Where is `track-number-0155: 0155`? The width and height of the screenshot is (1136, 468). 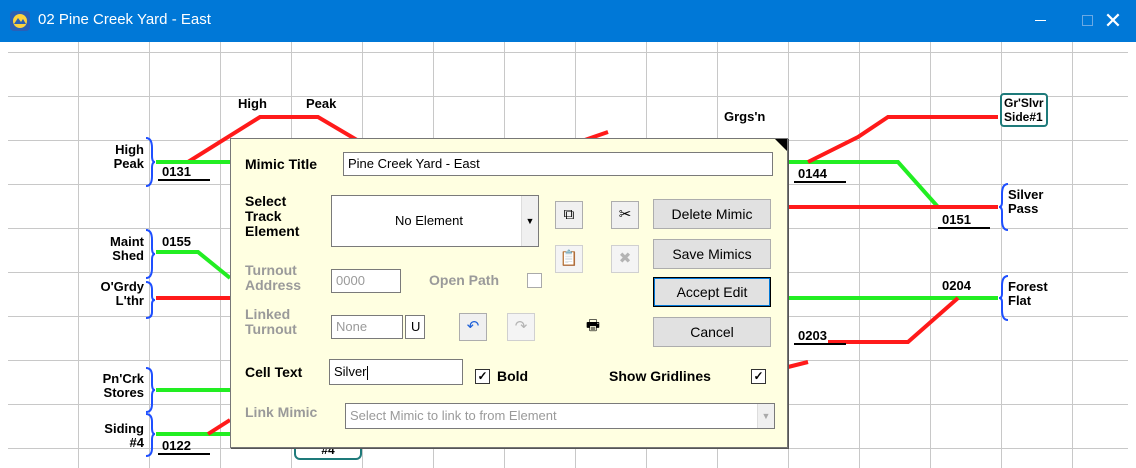
track-number-0155: 0155 is located at coordinates (176, 241).